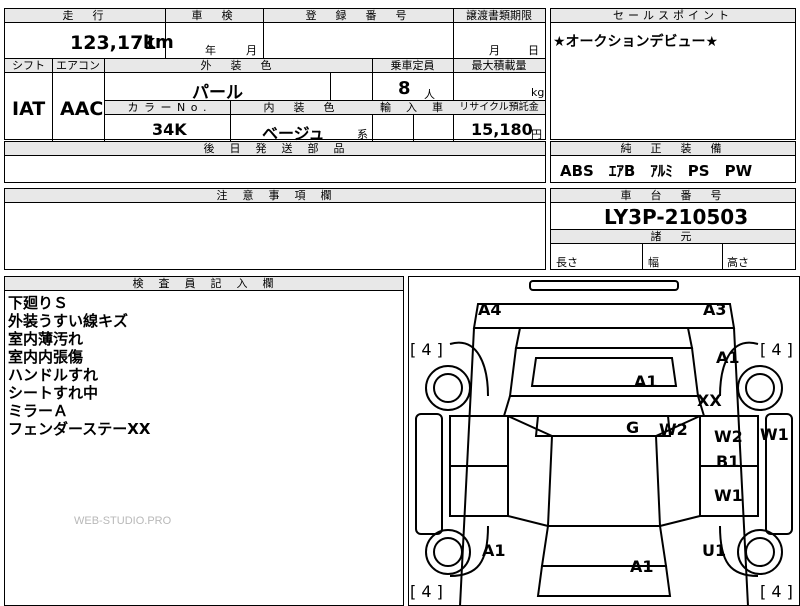 This screenshot has width=800, height=606. Describe the element at coordinates (46, 357) in the screenshot. I see `inspector-note: 室内内張傷` at that location.